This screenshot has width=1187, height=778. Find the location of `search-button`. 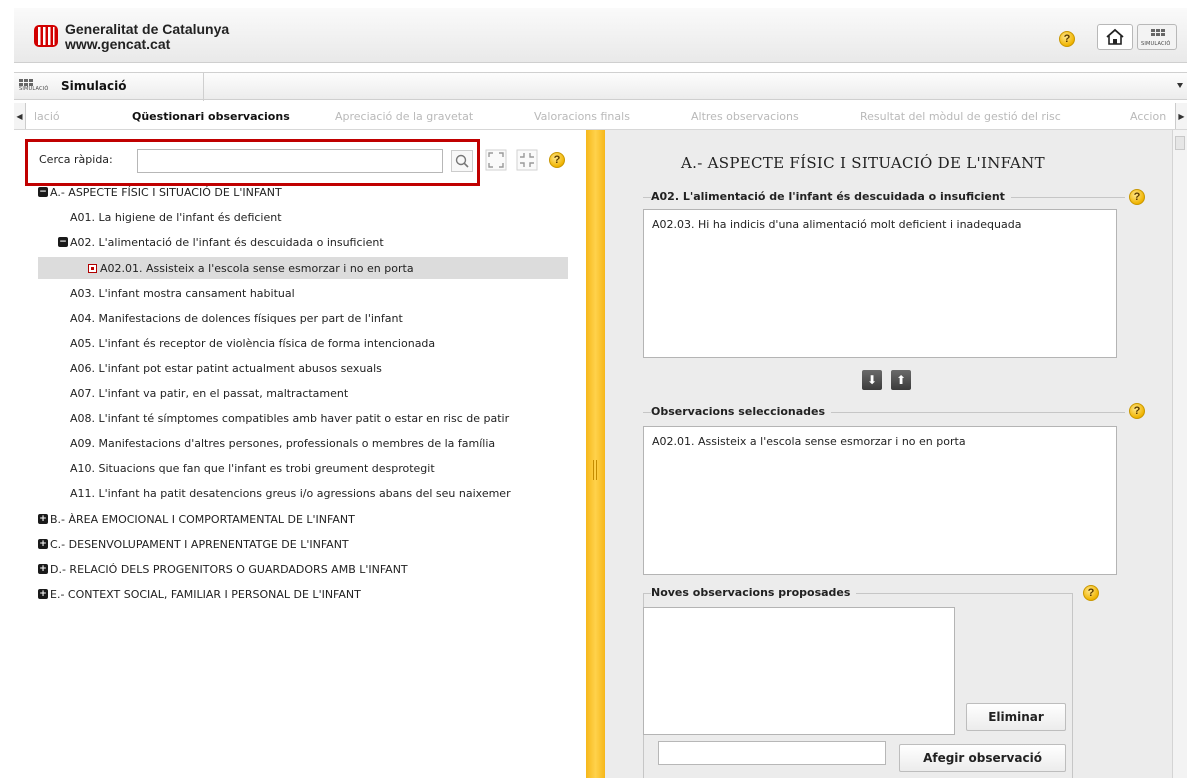

search-button is located at coordinates (462, 161).